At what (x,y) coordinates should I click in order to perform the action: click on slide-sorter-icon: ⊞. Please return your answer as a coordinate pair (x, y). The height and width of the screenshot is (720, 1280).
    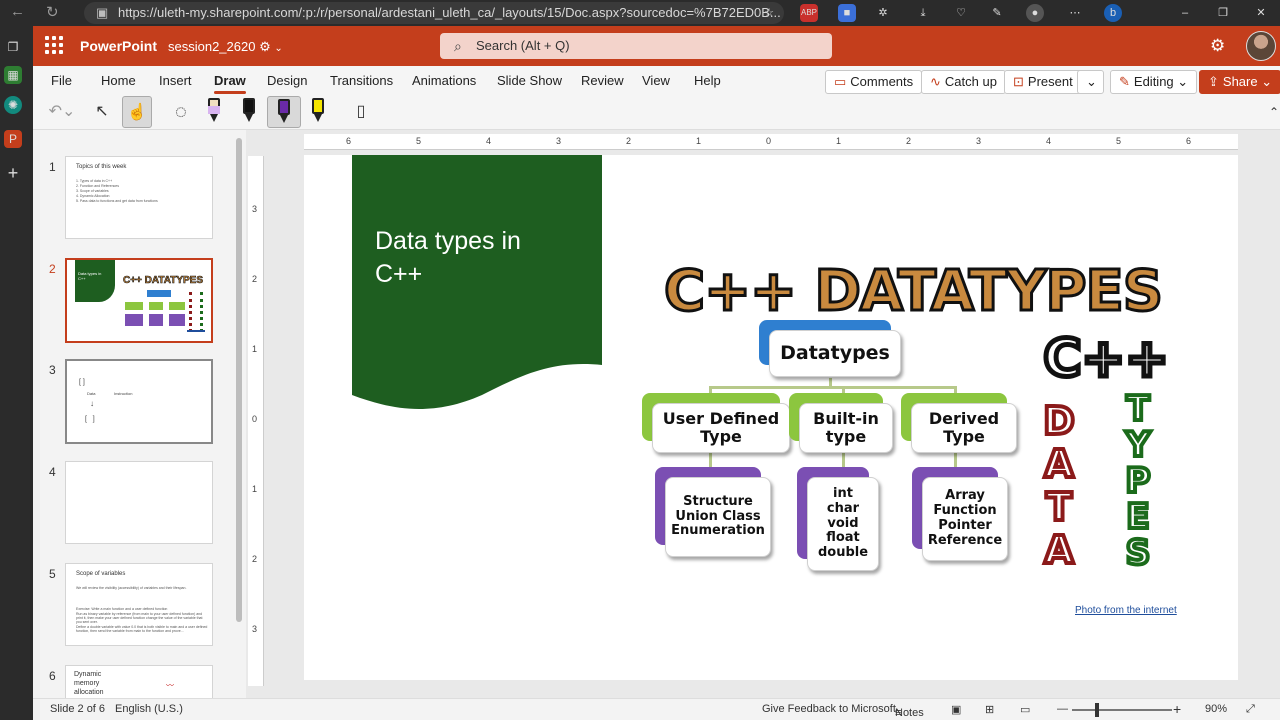
    Looking at the image, I should click on (989, 709).